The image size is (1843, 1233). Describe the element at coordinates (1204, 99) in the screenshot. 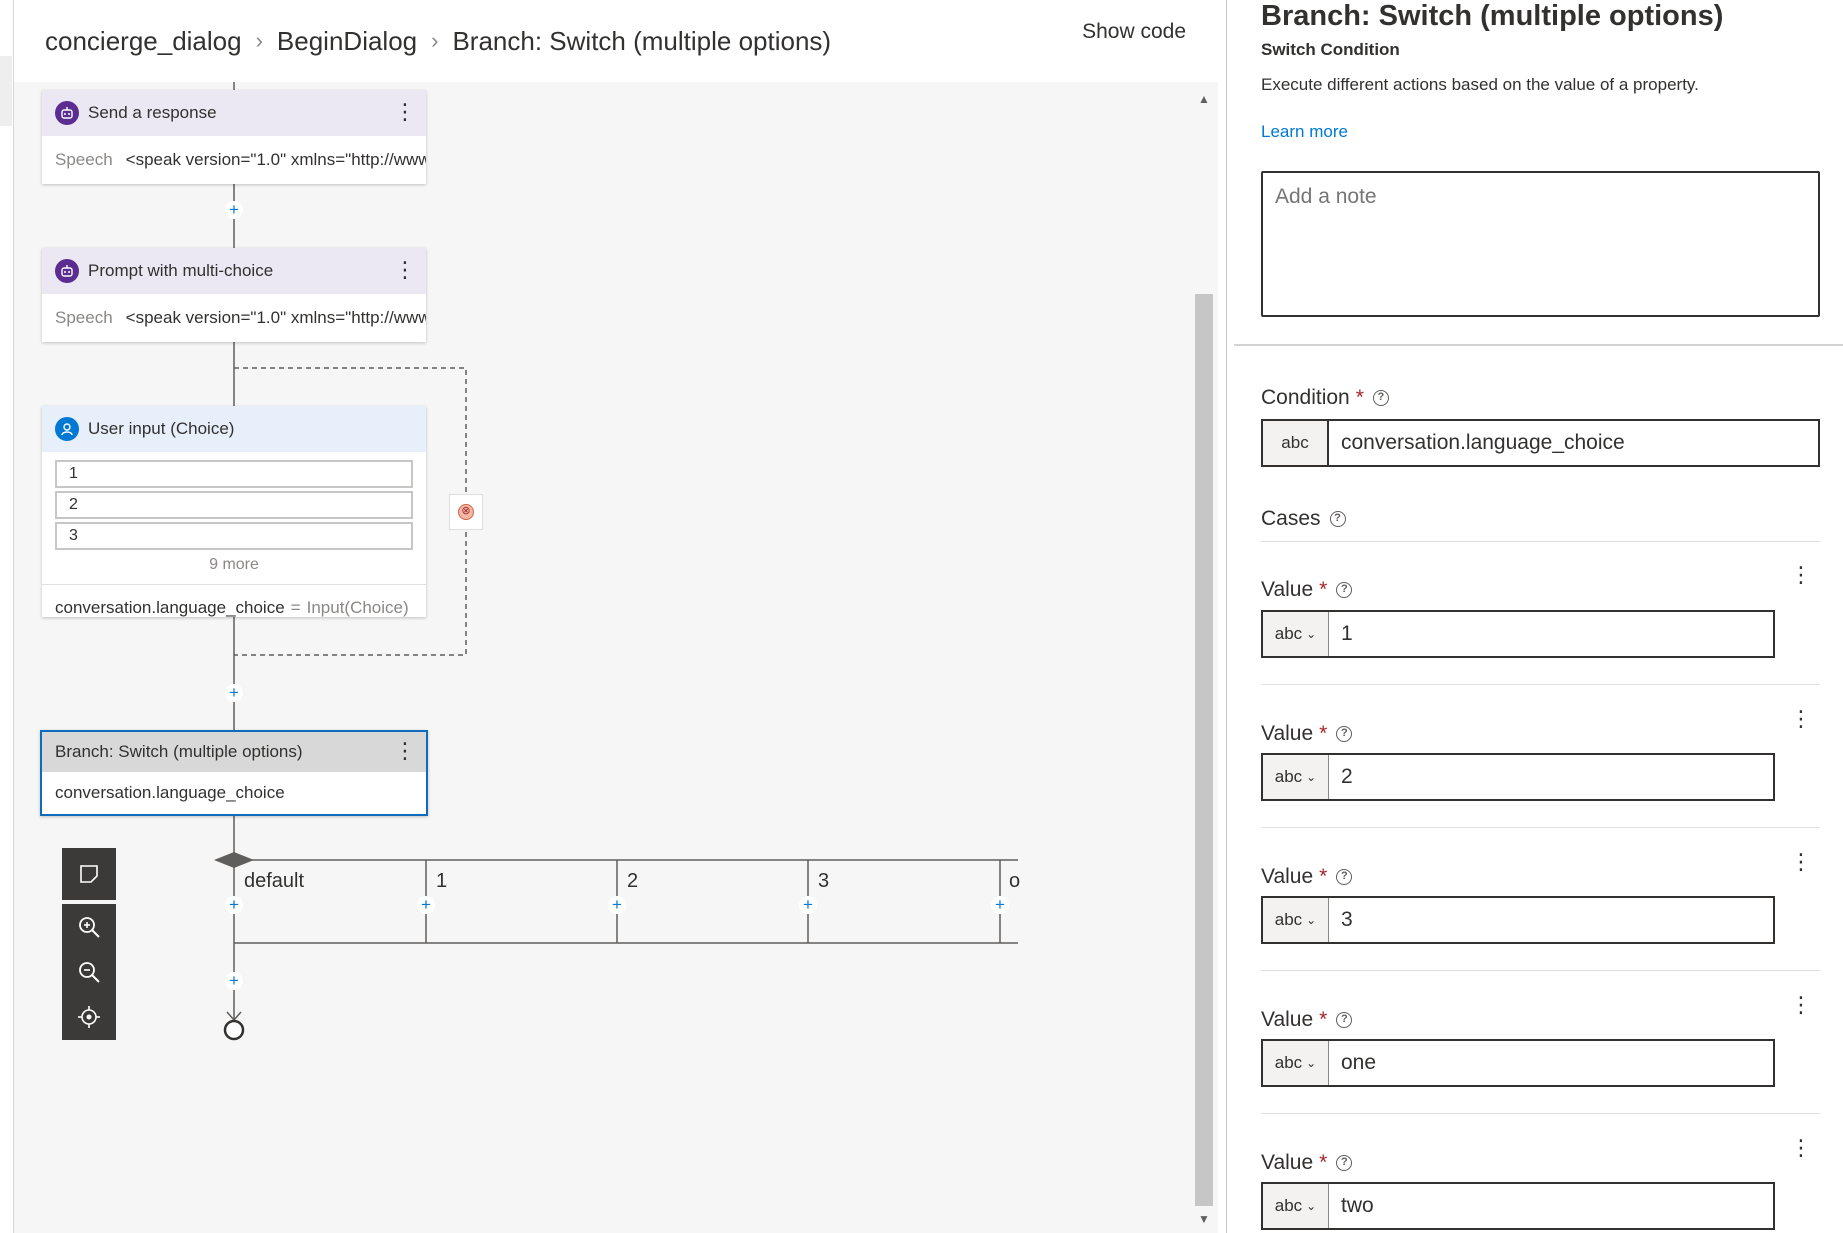

I see `scroll-up-icon: ▲` at that location.